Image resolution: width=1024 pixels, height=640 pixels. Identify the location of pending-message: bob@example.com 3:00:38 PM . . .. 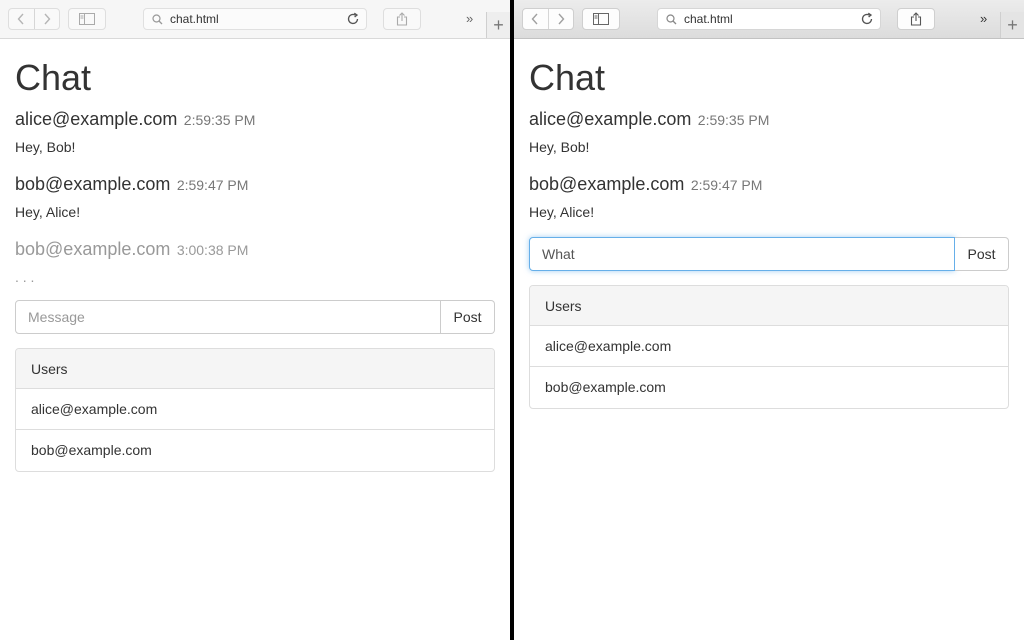
(255, 262).